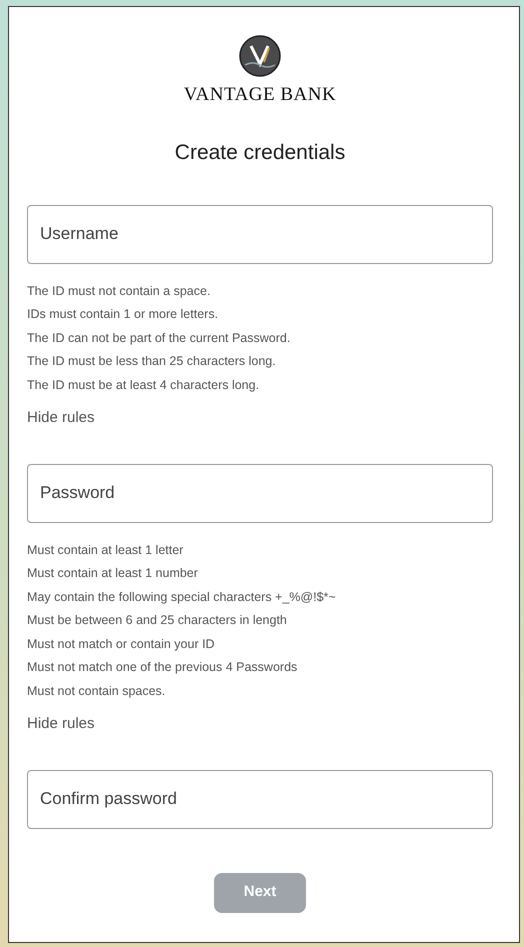 The image size is (524, 947). Describe the element at coordinates (122, 314) in the screenshot. I see `rule-text: IDs must contain 1 or more letters.` at that location.